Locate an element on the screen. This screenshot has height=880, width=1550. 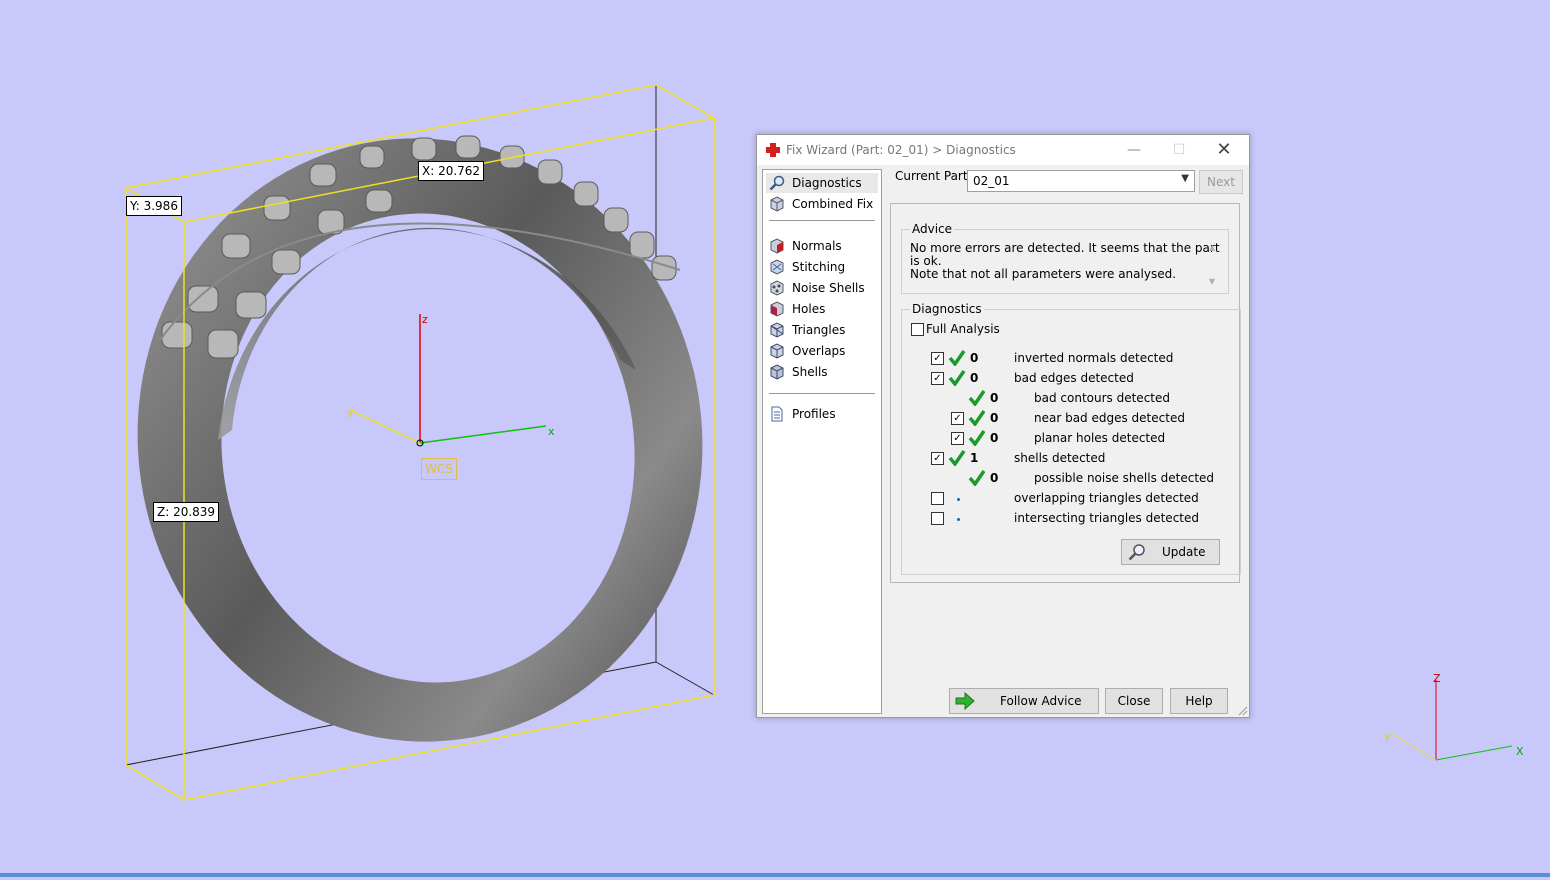
bad-edges-checkbox: ✓ is located at coordinates (937, 378).